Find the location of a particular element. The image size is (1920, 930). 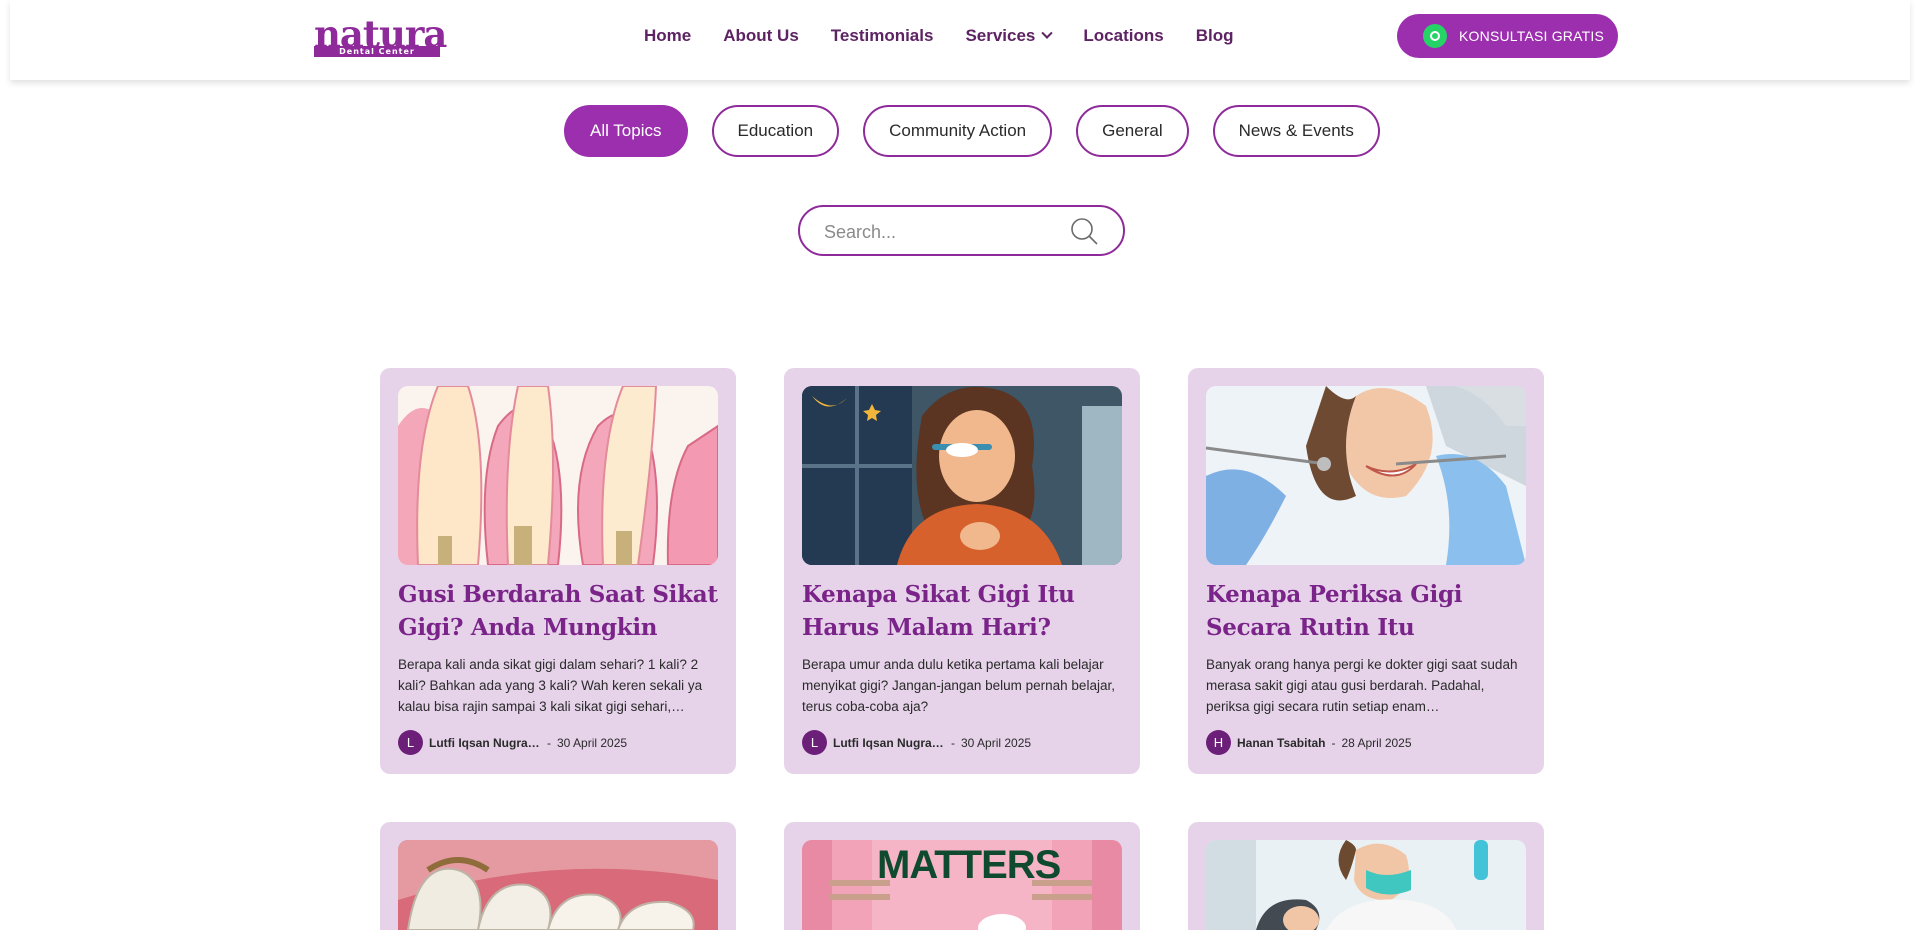

whatsapp-icon is located at coordinates (1435, 36).